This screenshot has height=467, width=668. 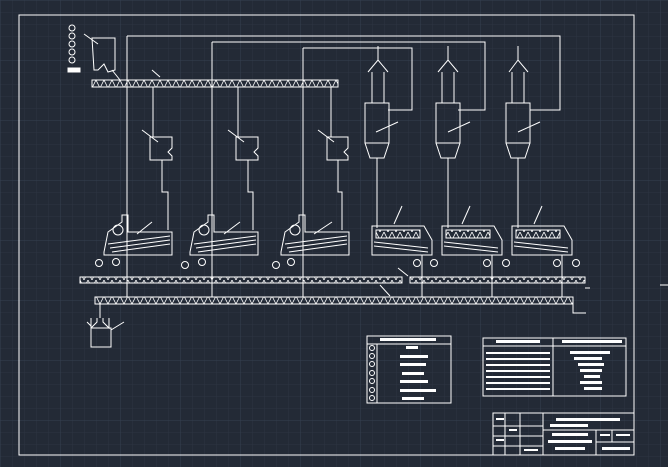 What do you see at coordinates (334, 300) in the screenshot?
I see `lower-conveyor` at bounding box center [334, 300].